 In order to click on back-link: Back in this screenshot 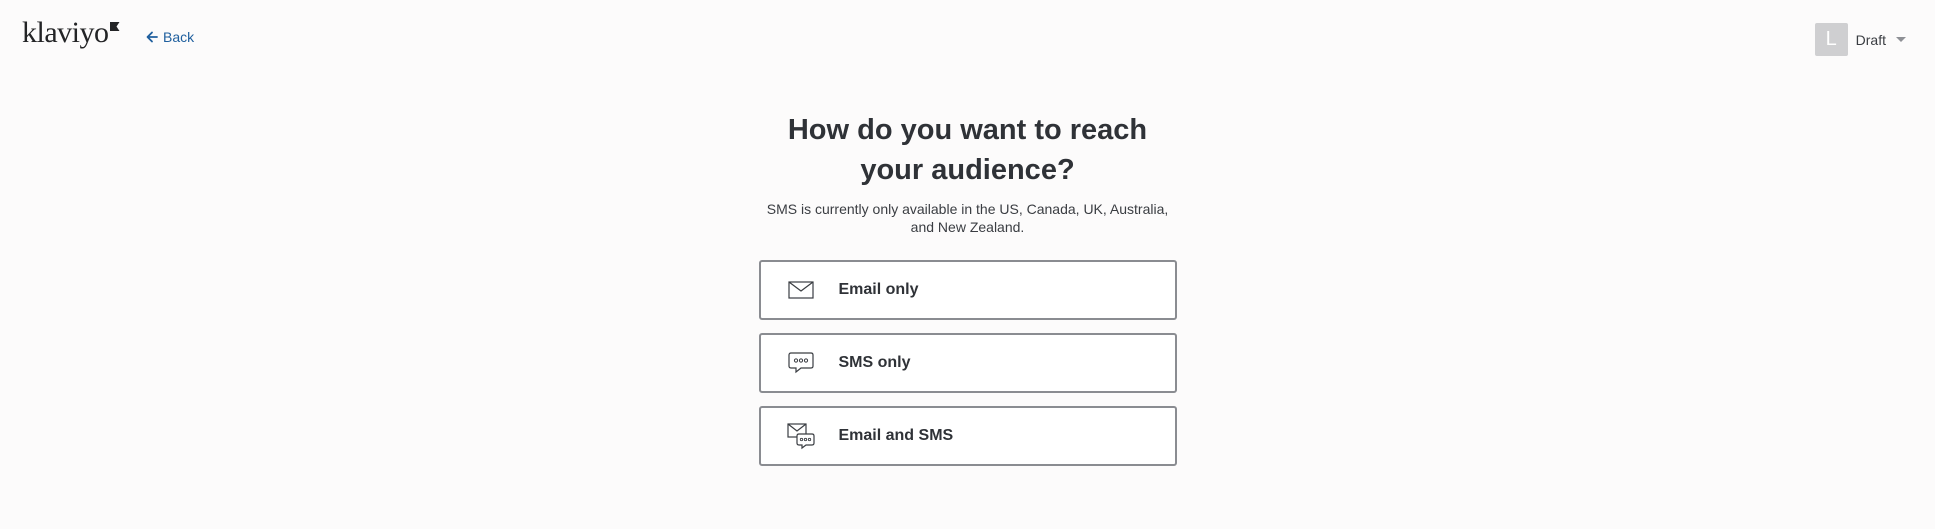, I will do `click(170, 37)`.